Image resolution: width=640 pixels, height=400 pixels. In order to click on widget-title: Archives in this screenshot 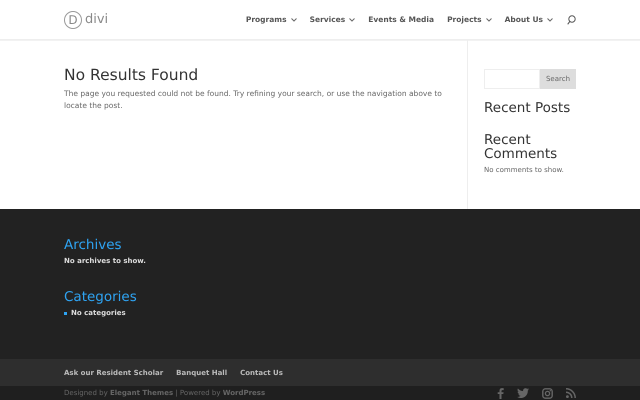, I will do `click(93, 245)`.